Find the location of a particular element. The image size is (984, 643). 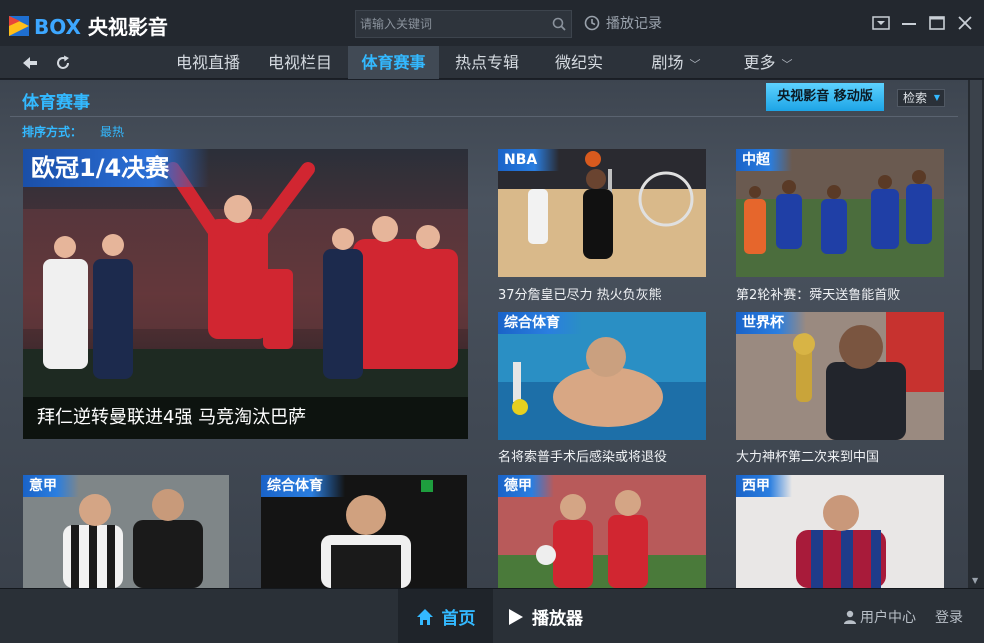

nav-hot-topics: 热点专辑 is located at coordinates (487, 62).